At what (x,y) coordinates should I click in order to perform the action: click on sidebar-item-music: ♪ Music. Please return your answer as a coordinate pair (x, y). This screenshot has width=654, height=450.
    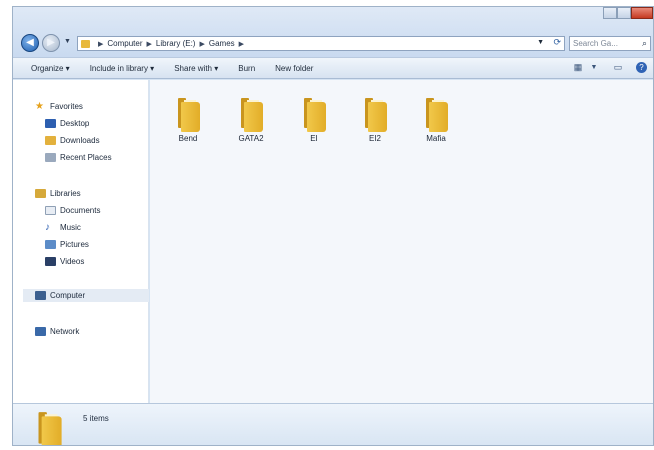
    Looking at the image, I should click on (63, 227).